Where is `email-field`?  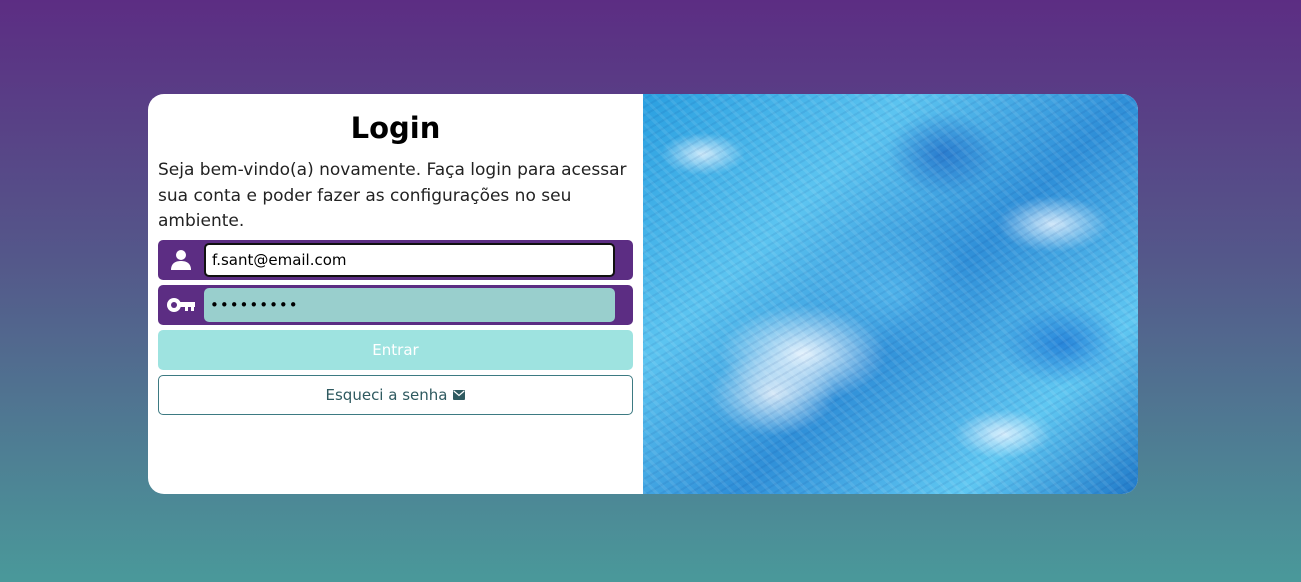
email-field is located at coordinates (409, 260).